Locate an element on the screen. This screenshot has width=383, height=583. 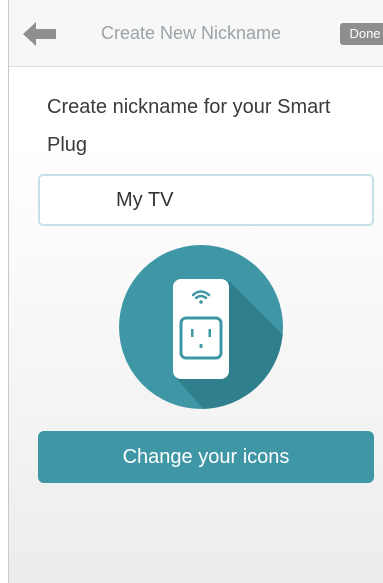
page-title: Create New Nickname is located at coordinates (191, 33).